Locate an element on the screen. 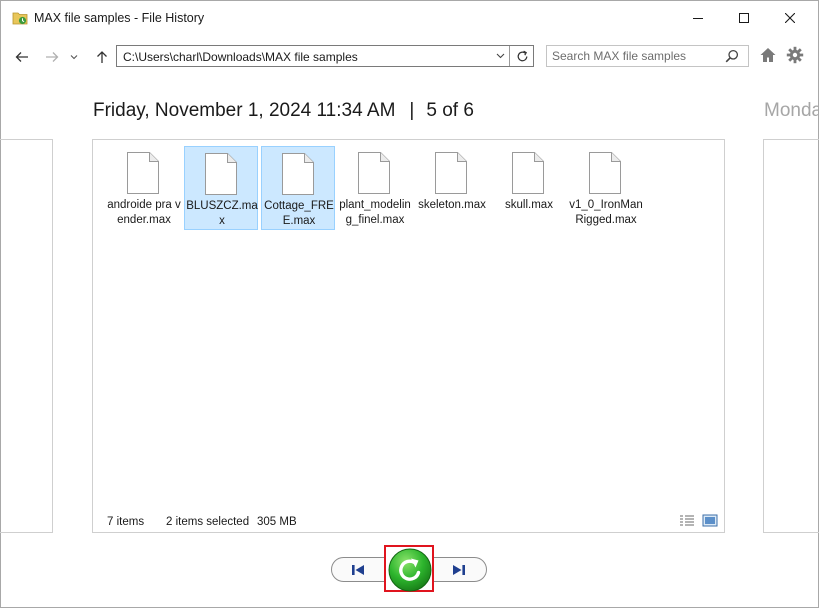 This screenshot has width=819, height=608. previous-version-icon is located at coordinates (358, 570).